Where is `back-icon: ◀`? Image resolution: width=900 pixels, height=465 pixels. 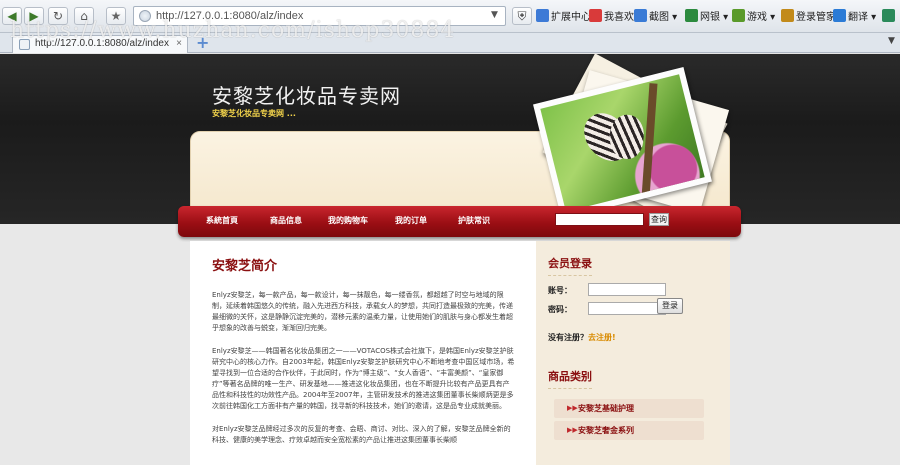 back-icon: ◀ is located at coordinates (12, 16).